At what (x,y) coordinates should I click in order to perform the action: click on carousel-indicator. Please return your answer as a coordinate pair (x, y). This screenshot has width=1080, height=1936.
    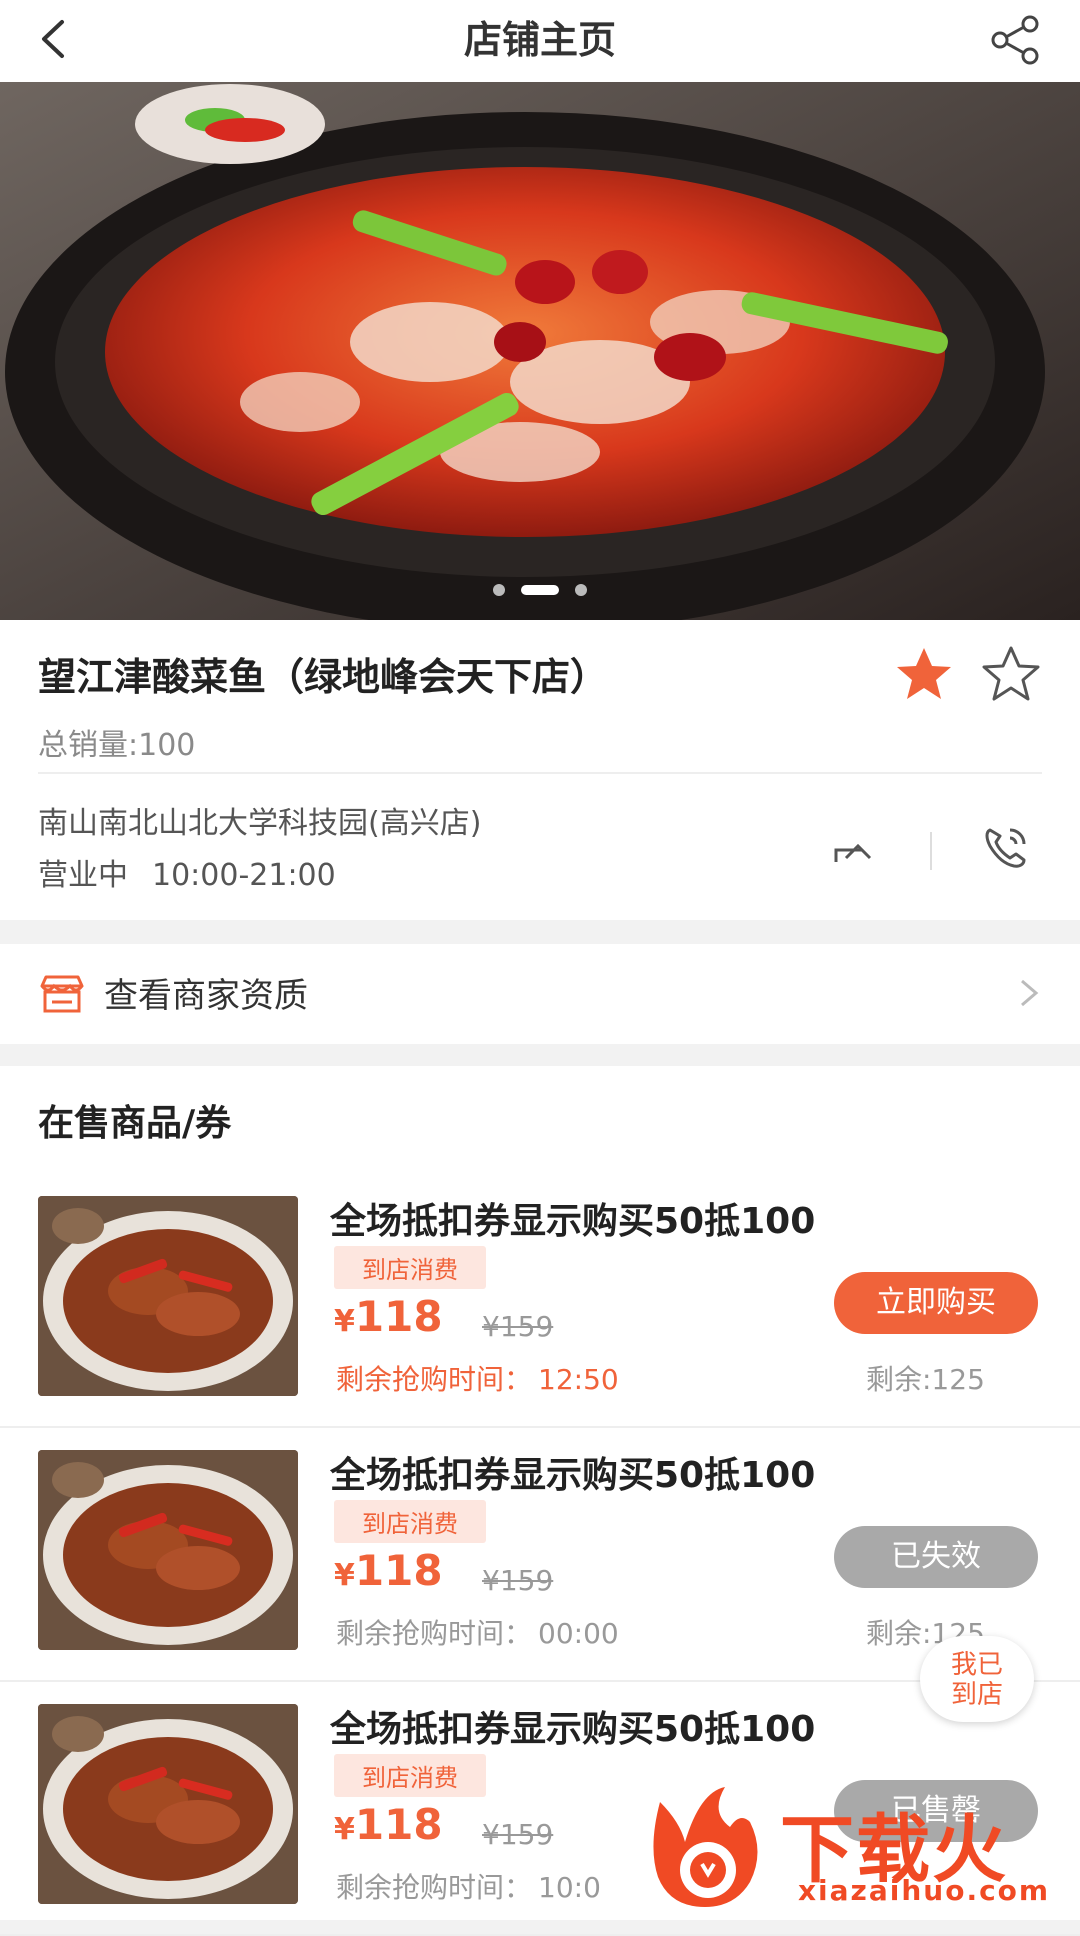
    Looking at the image, I should click on (540, 588).